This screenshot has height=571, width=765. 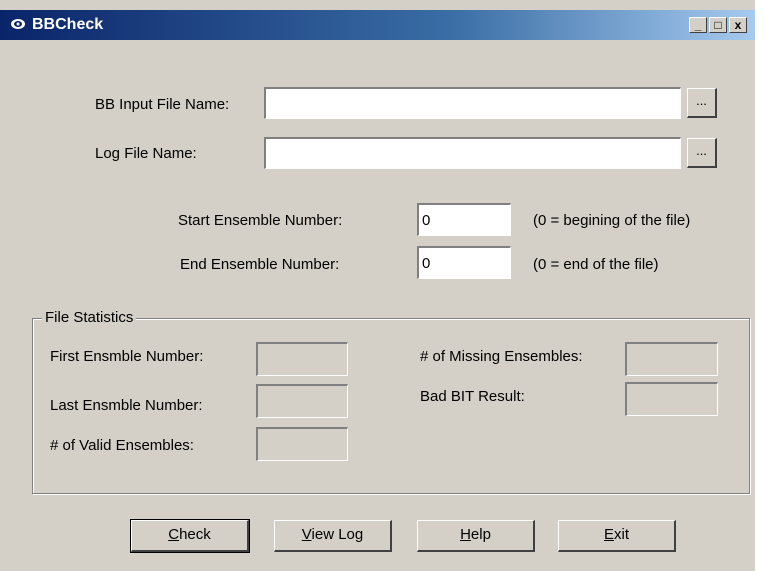 I want to click on view-log-button: View Log, so click(x=333, y=536).